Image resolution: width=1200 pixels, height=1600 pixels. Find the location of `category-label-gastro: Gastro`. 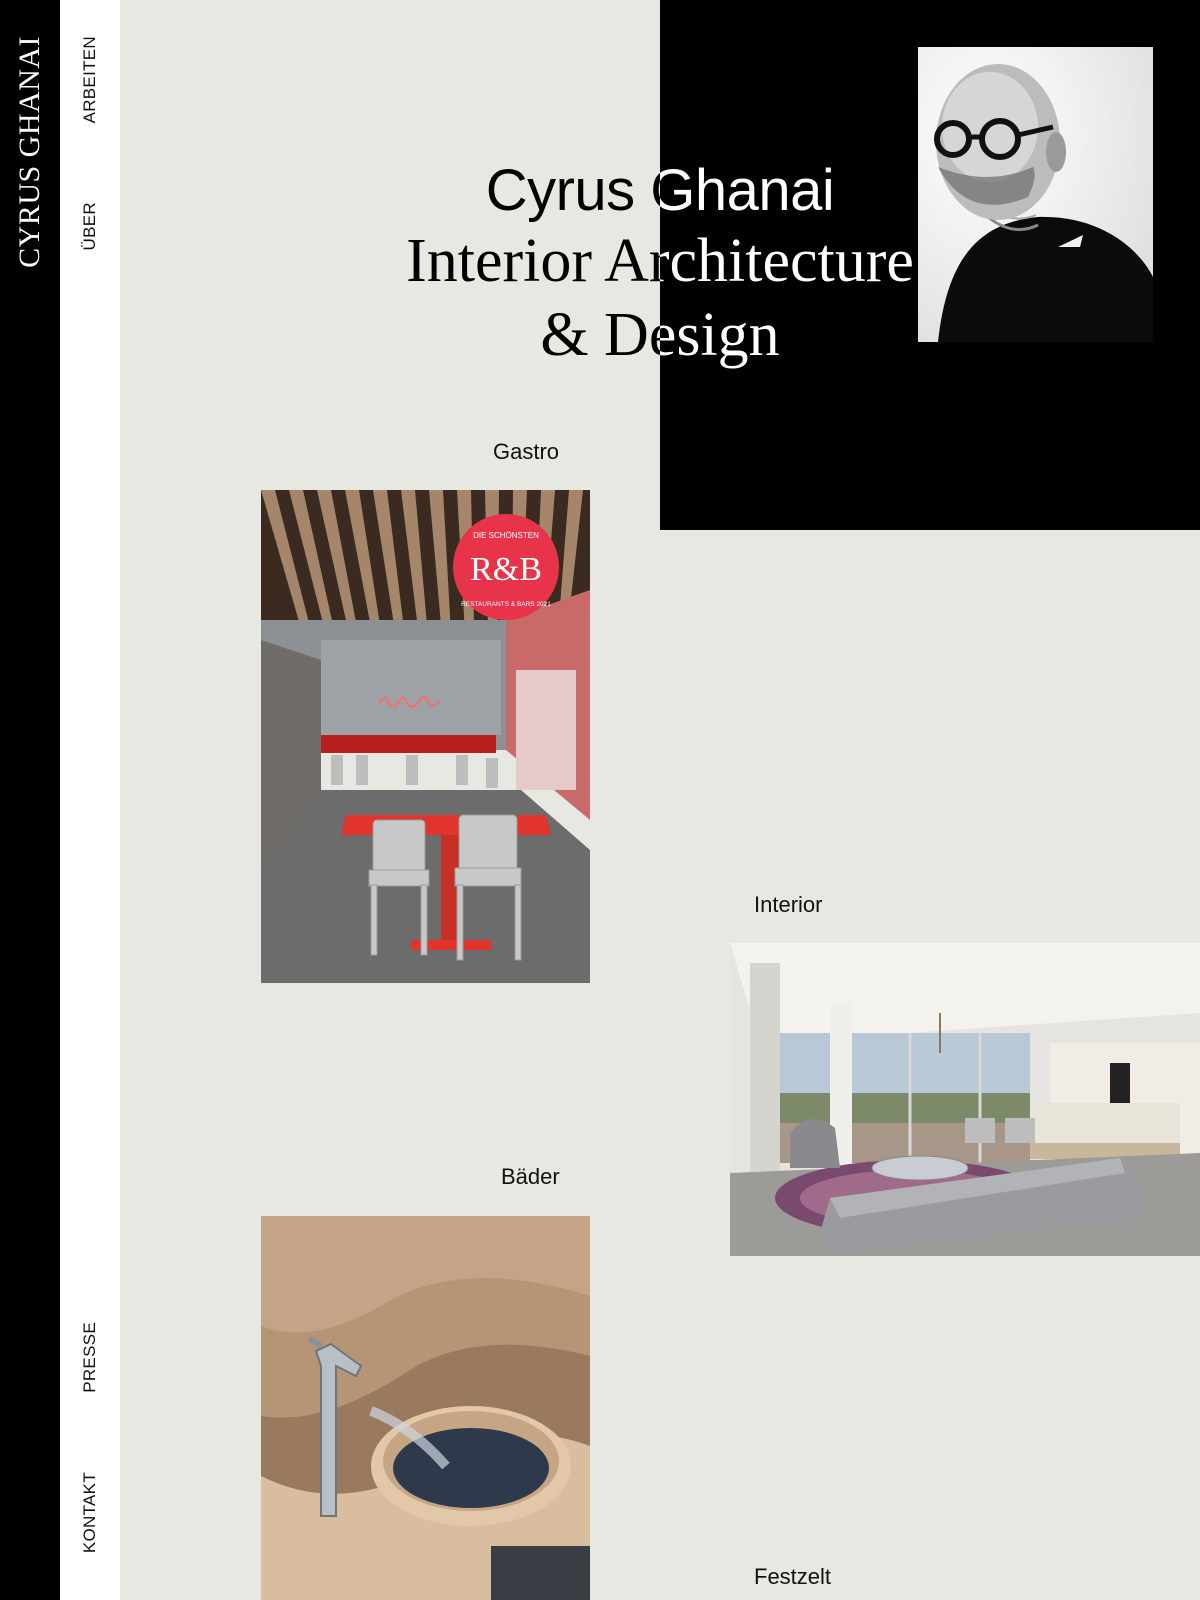

category-label-gastro: Gastro is located at coordinates (526, 452).